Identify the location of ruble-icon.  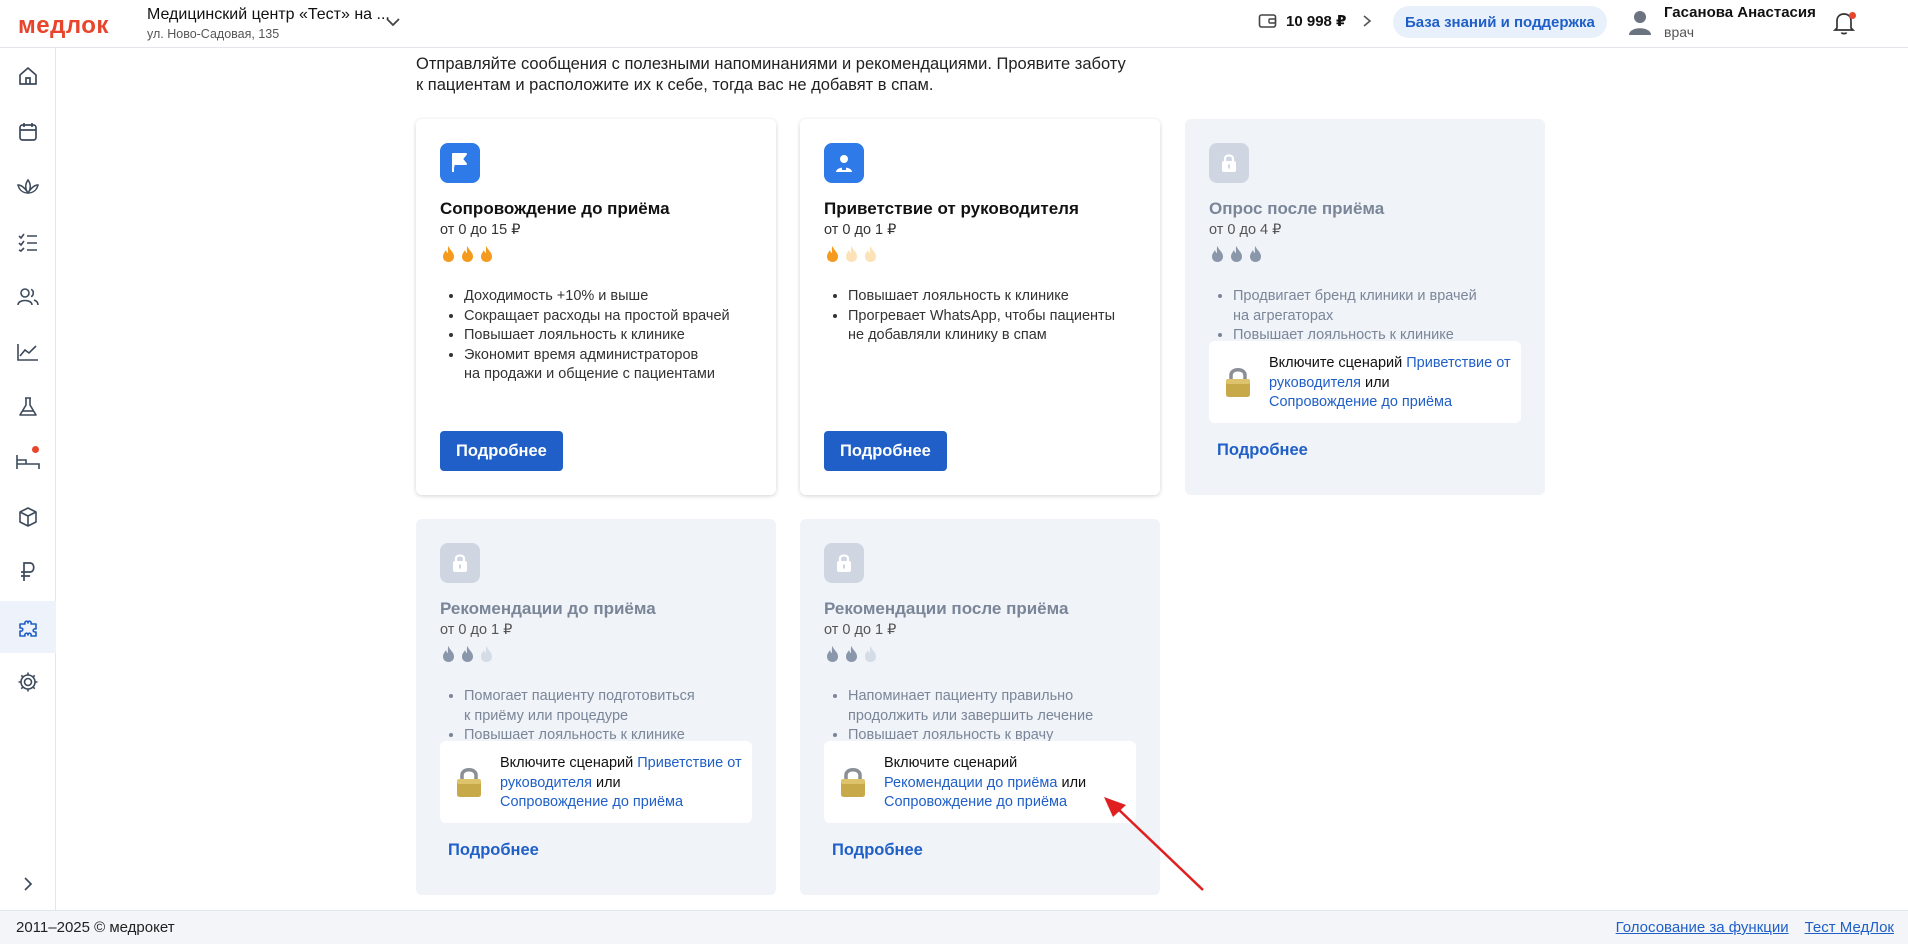
(28, 571).